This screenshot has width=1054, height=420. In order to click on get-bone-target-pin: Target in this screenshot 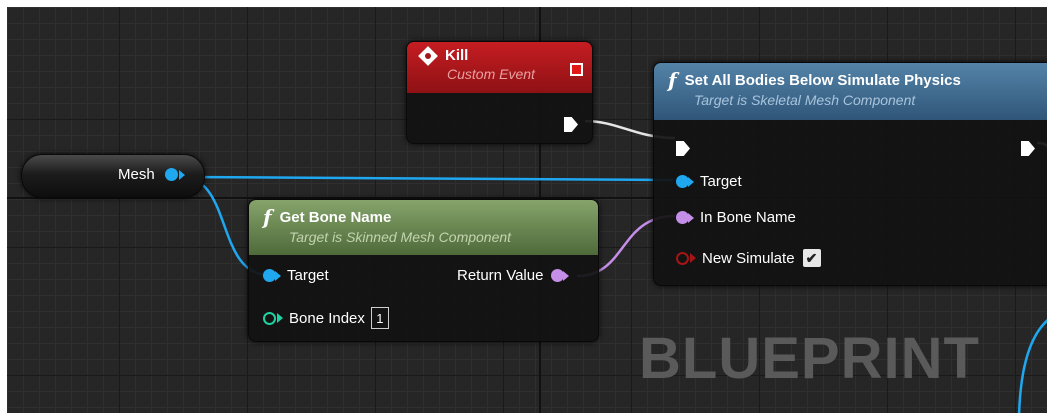, I will do `click(296, 275)`.